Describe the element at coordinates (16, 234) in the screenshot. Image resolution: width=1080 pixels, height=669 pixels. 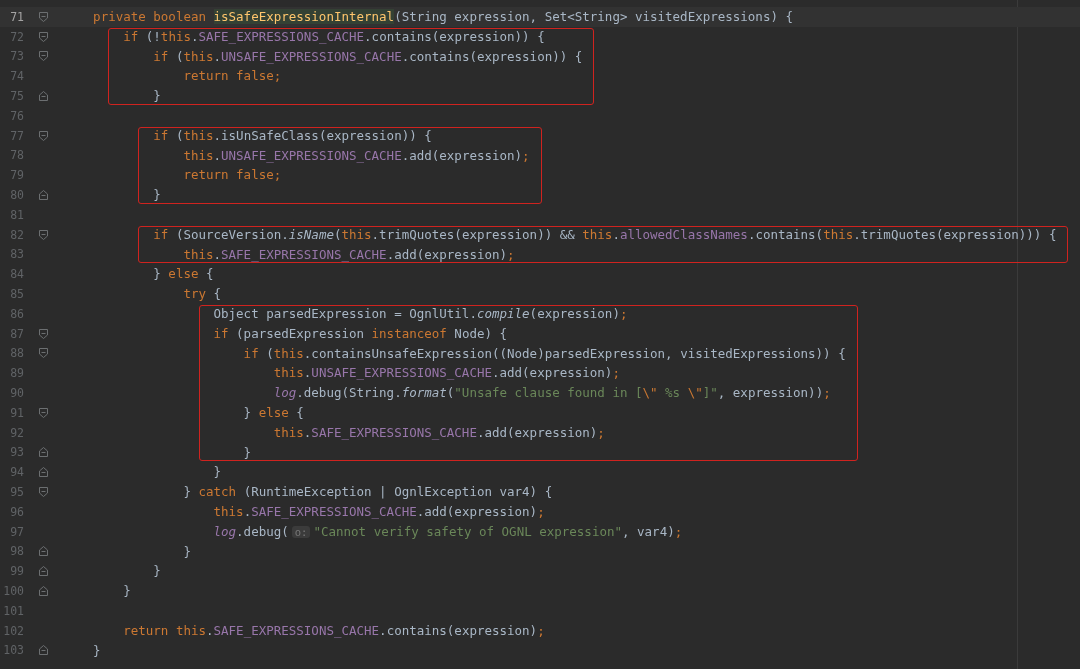
I see `line-number: 82` at that location.